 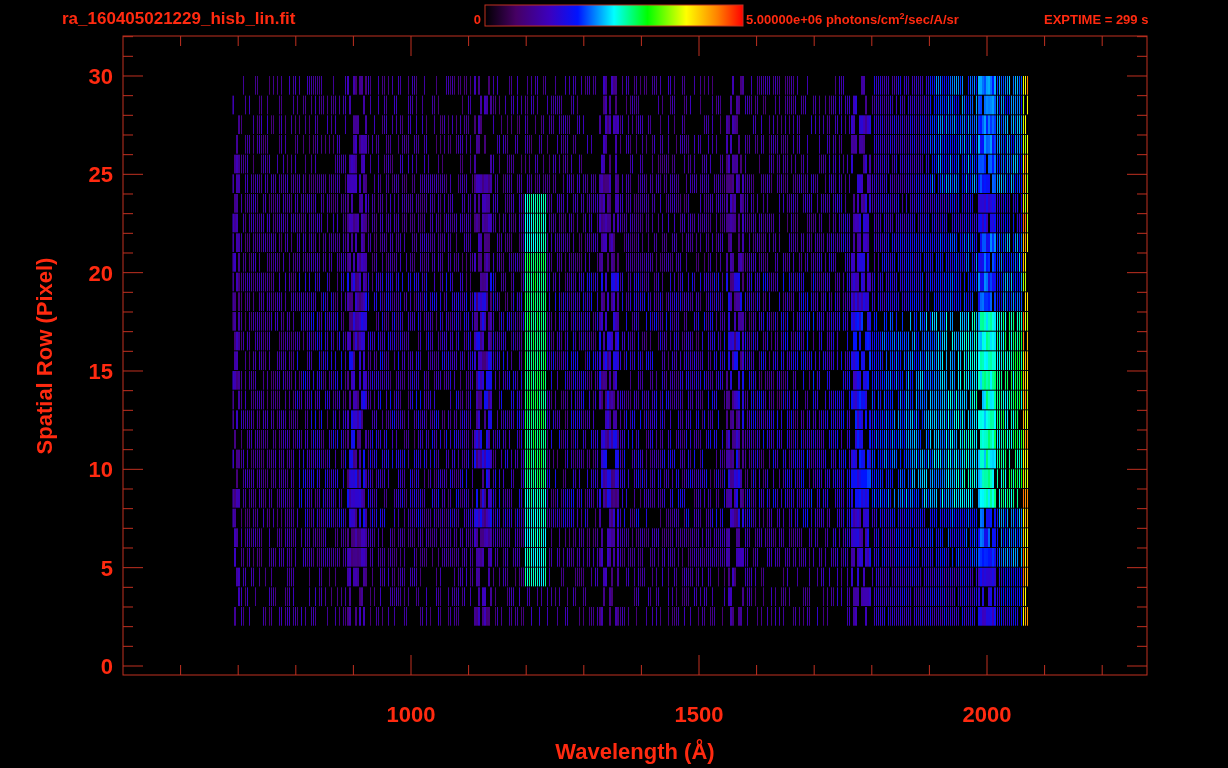 I want to click on colorbar-max-label: 5.00000e+06 photons/cm$^{2}$/sec/A/sr, so click(x=852, y=19).